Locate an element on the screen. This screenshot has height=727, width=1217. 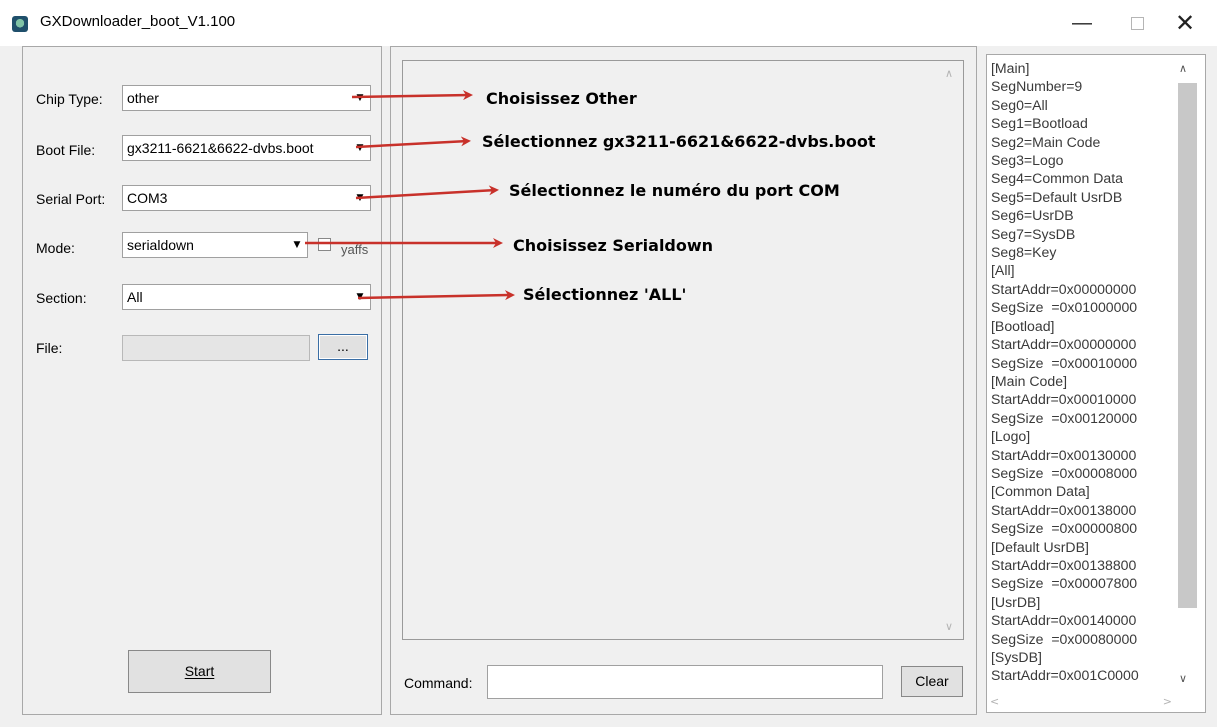
annotation-arrow-section is located at coordinates (436, 295).